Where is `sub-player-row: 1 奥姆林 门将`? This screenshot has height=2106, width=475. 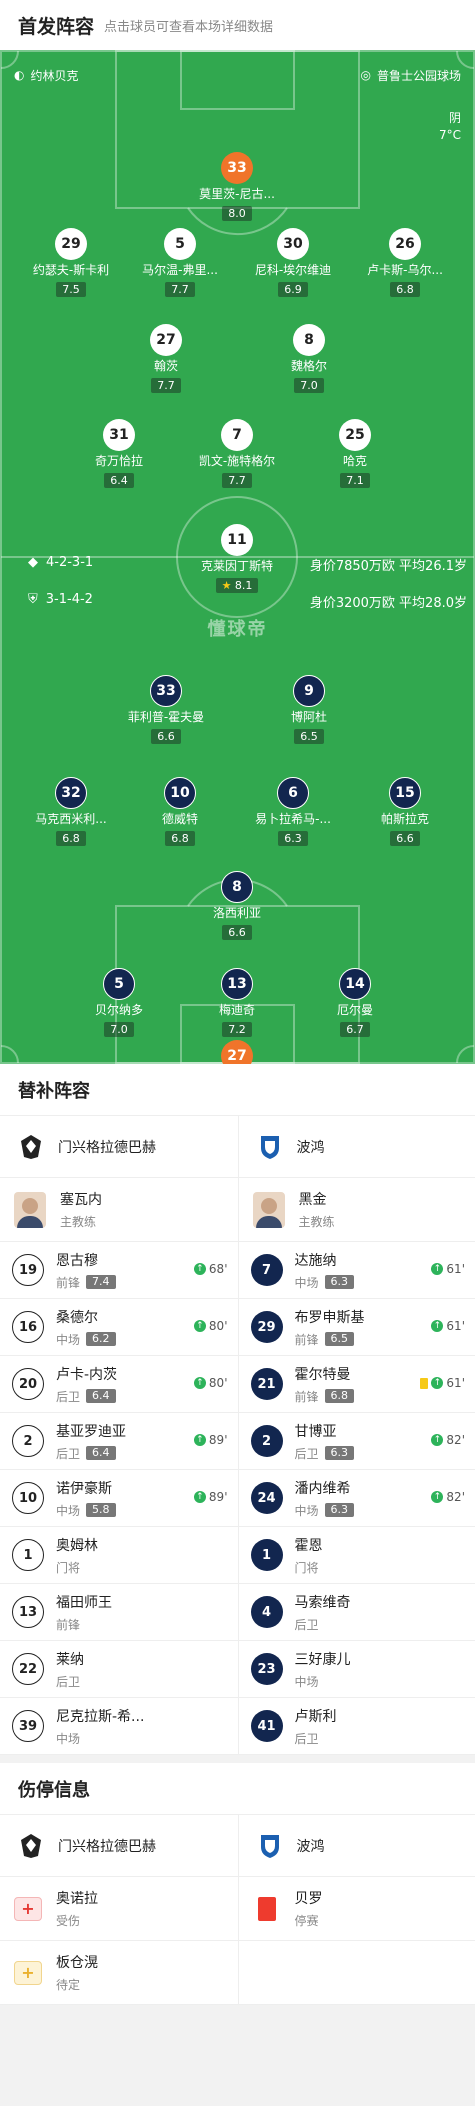
sub-player-row: 1 奥姆林 门将 is located at coordinates (119, 1555).